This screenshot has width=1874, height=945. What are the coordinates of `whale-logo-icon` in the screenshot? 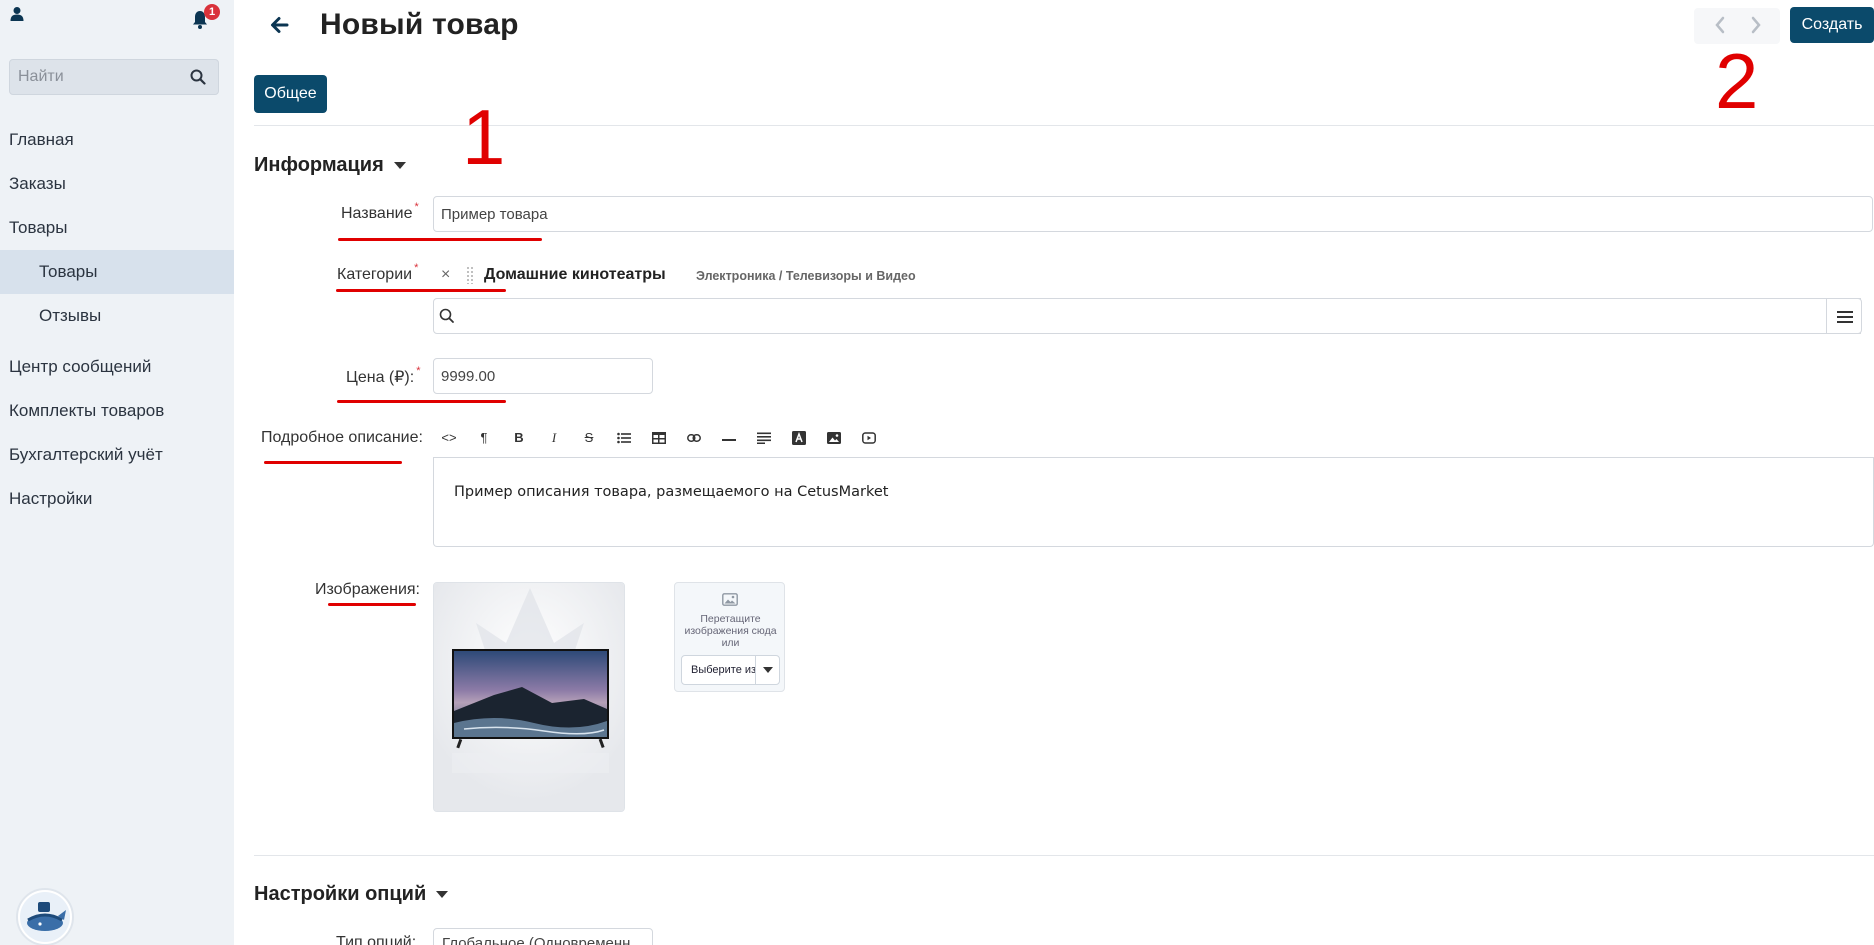 It's located at (45, 917).